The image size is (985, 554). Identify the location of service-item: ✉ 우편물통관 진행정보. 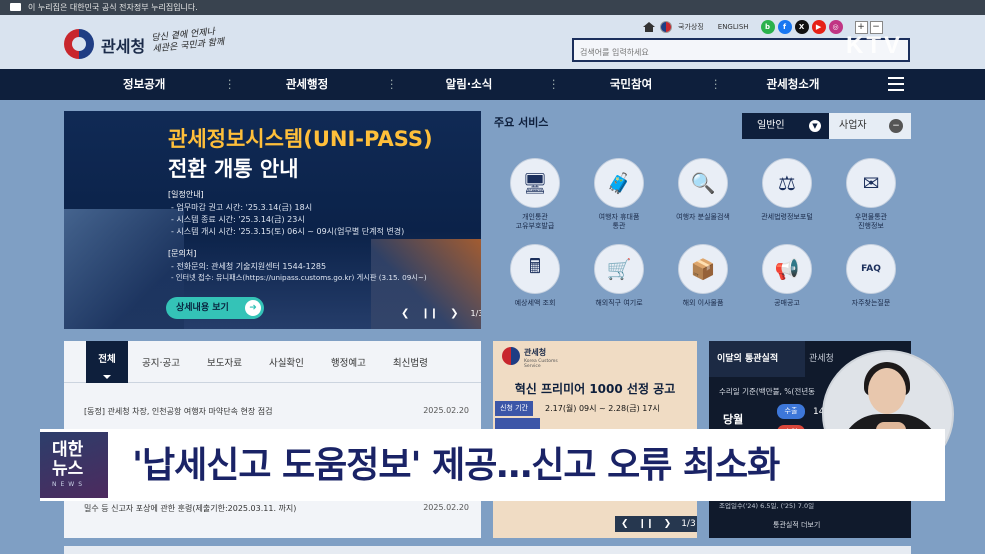
(871, 194).